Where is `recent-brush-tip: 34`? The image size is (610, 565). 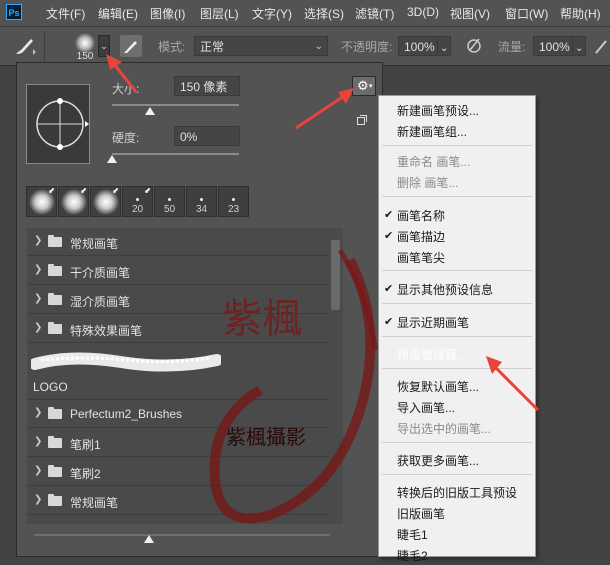 recent-brush-tip: 34 is located at coordinates (201, 201).